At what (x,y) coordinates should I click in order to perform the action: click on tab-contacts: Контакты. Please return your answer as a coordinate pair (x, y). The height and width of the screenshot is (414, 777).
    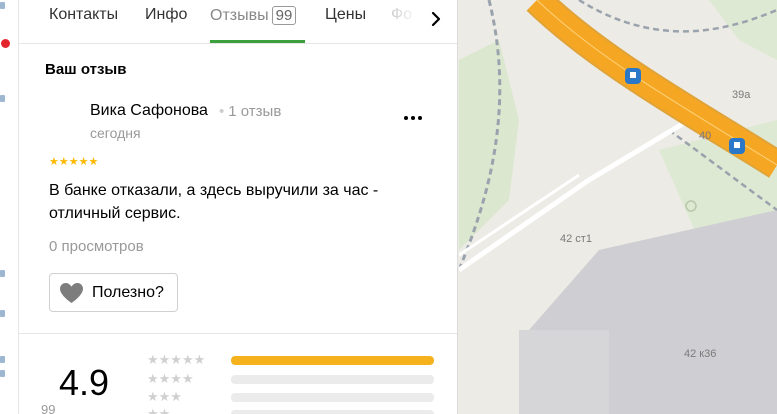
    Looking at the image, I should click on (83, 15).